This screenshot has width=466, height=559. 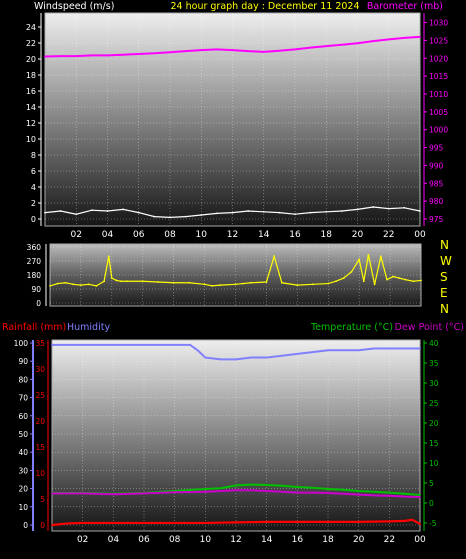 I want to click on rainfall-tick-label: 0, so click(x=42, y=525).